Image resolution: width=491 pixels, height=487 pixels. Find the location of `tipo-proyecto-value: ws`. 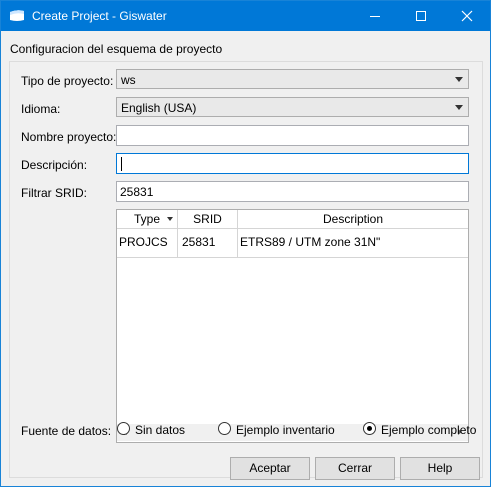

tipo-proyecto-value: ws is located at coordinates (128, 80).